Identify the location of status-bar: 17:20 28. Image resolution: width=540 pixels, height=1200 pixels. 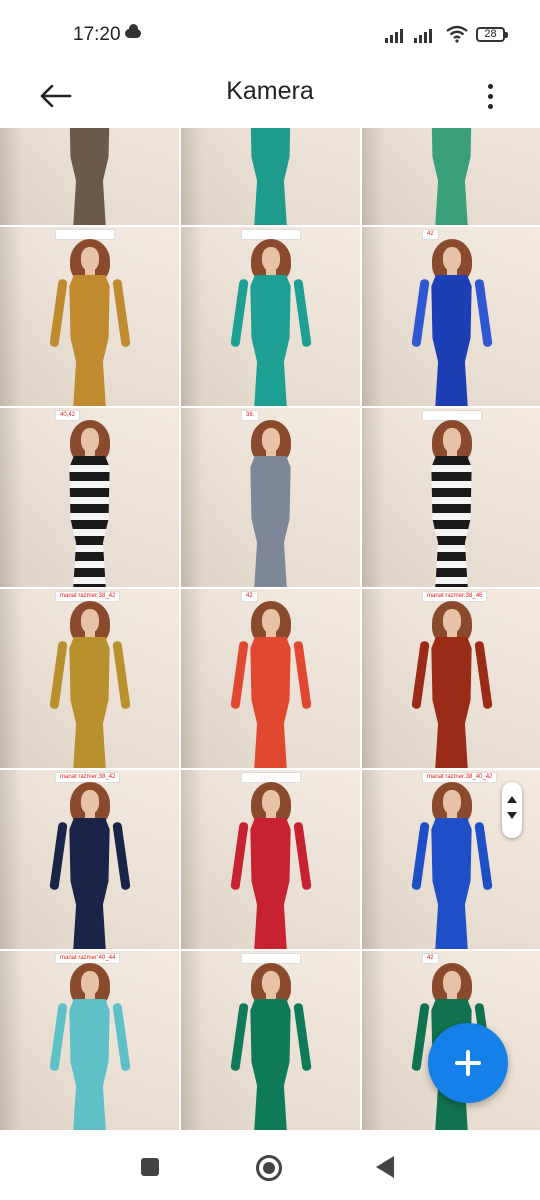
(270, 33).